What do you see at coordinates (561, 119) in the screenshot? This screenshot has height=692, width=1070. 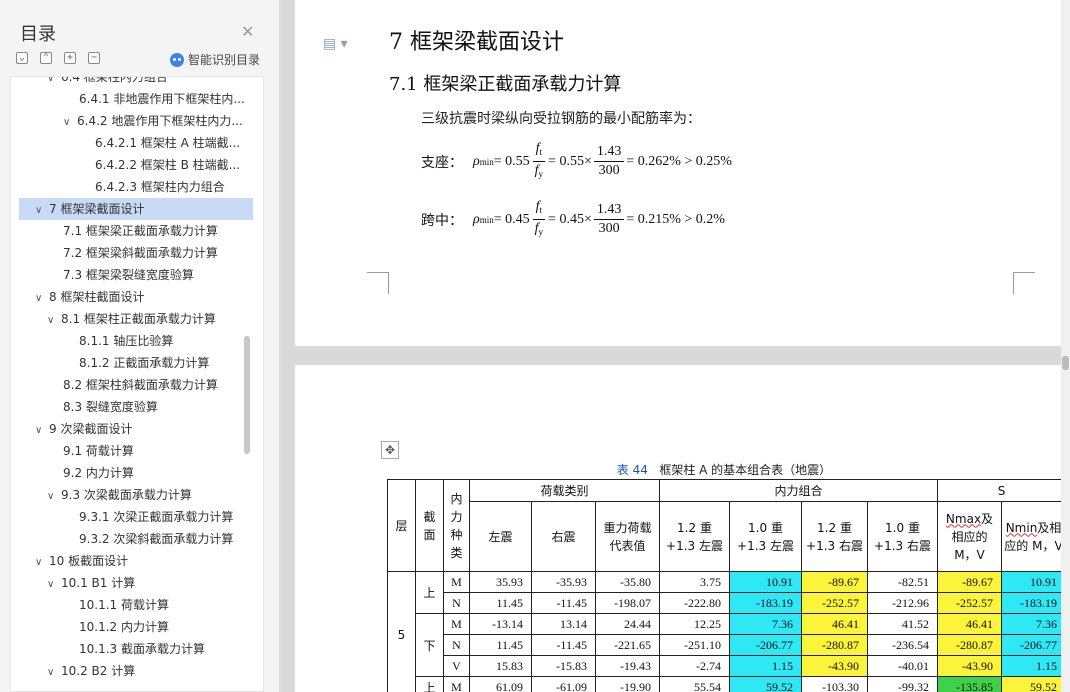 I see `paragraph: 三级抗震时梁纵向受拉钢筋的最小配筋率为：` at bounding box center [561, 119].